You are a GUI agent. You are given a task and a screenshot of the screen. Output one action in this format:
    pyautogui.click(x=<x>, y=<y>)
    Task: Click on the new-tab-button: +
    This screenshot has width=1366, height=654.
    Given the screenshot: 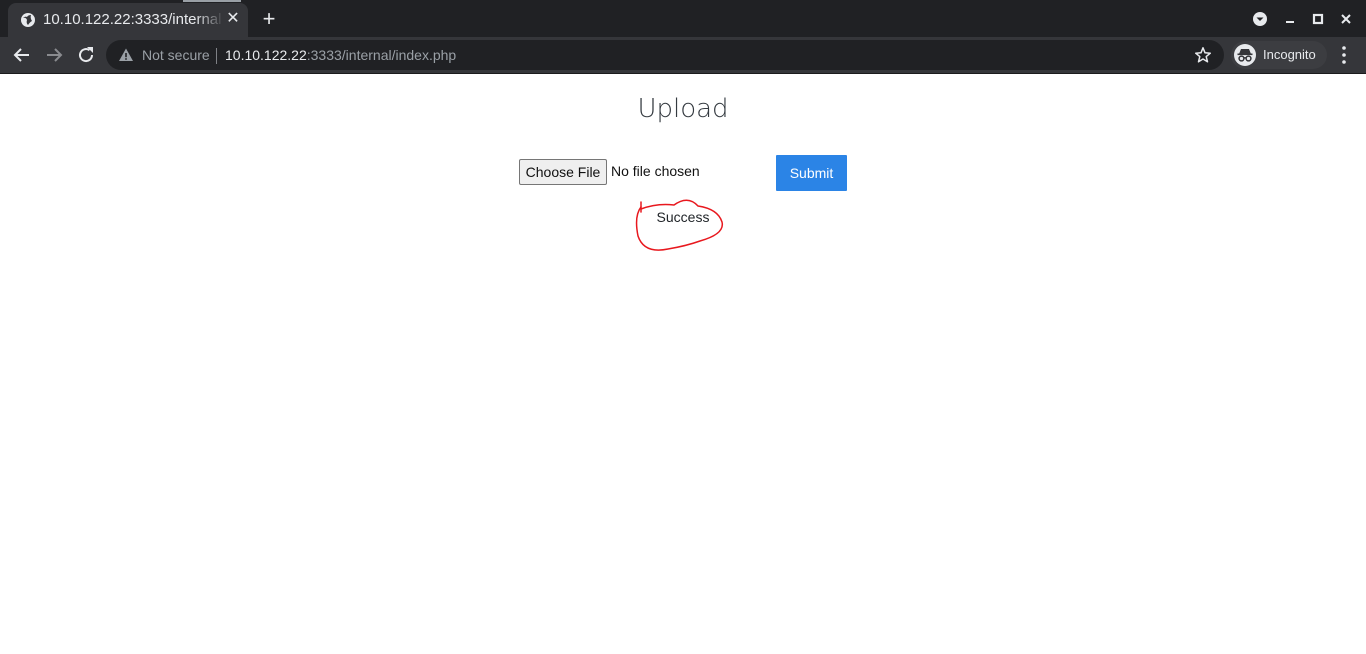 What is the action you would take?
    pyautogui.click(x=269, y=19)
    